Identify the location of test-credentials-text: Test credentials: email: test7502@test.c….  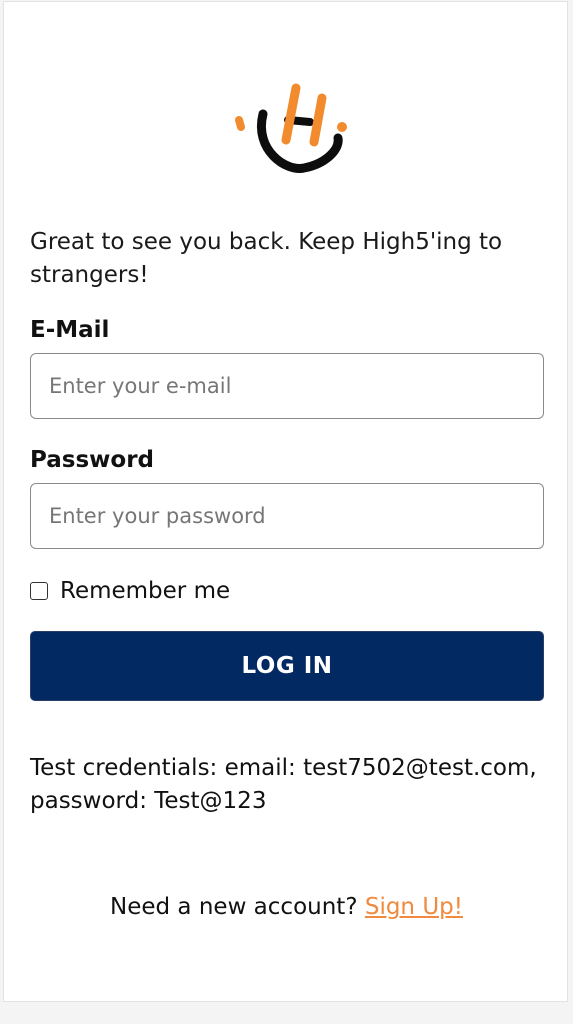
(283, 784).